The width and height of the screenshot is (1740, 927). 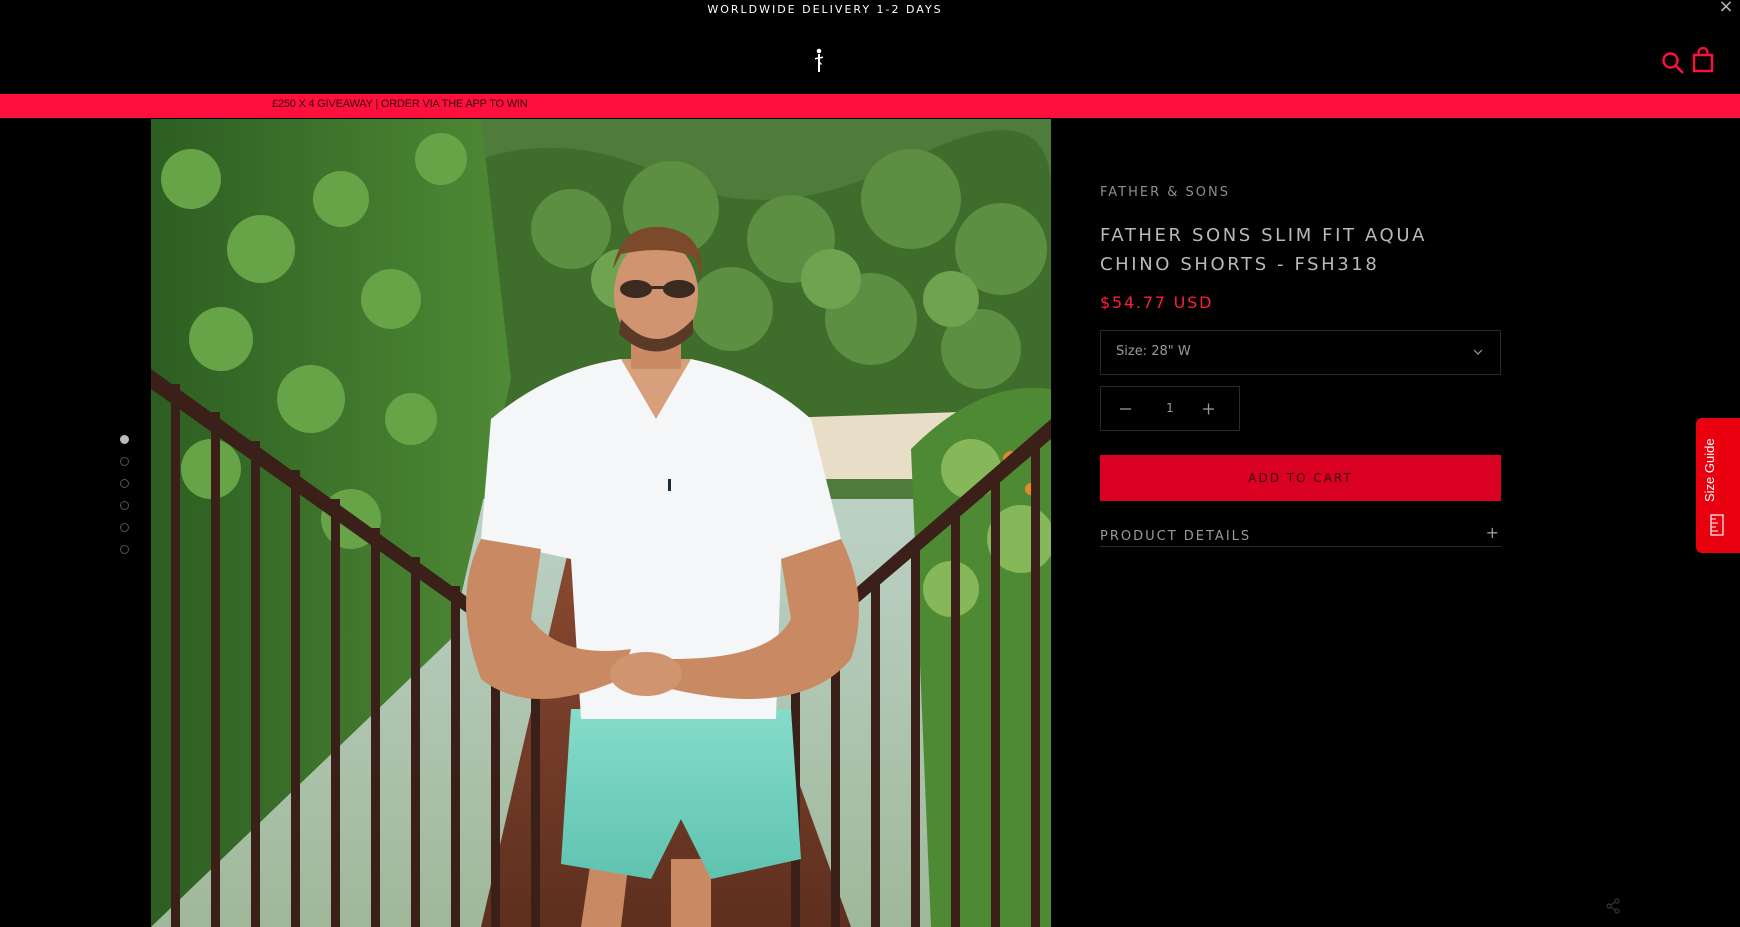 What do you see at coordinates (1718, 485) in the screenshot?
I see `size-guide-tab: Size Guide` at bounding box center [1718, 485].